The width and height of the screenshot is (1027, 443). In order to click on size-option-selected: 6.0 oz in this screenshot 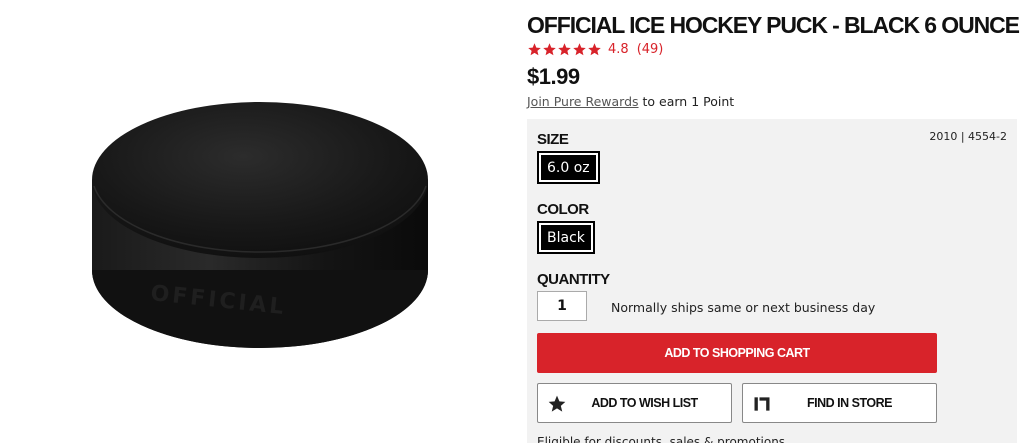, I will do `click(568, 167)`.